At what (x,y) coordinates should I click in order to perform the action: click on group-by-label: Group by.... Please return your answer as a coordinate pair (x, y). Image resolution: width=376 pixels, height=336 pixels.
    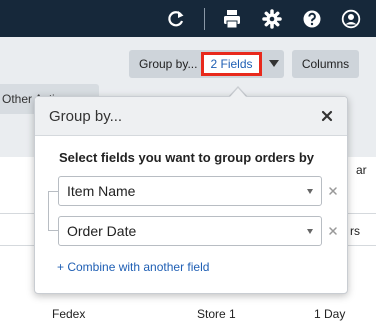
    Looking at the image, I should click on (168, 64).